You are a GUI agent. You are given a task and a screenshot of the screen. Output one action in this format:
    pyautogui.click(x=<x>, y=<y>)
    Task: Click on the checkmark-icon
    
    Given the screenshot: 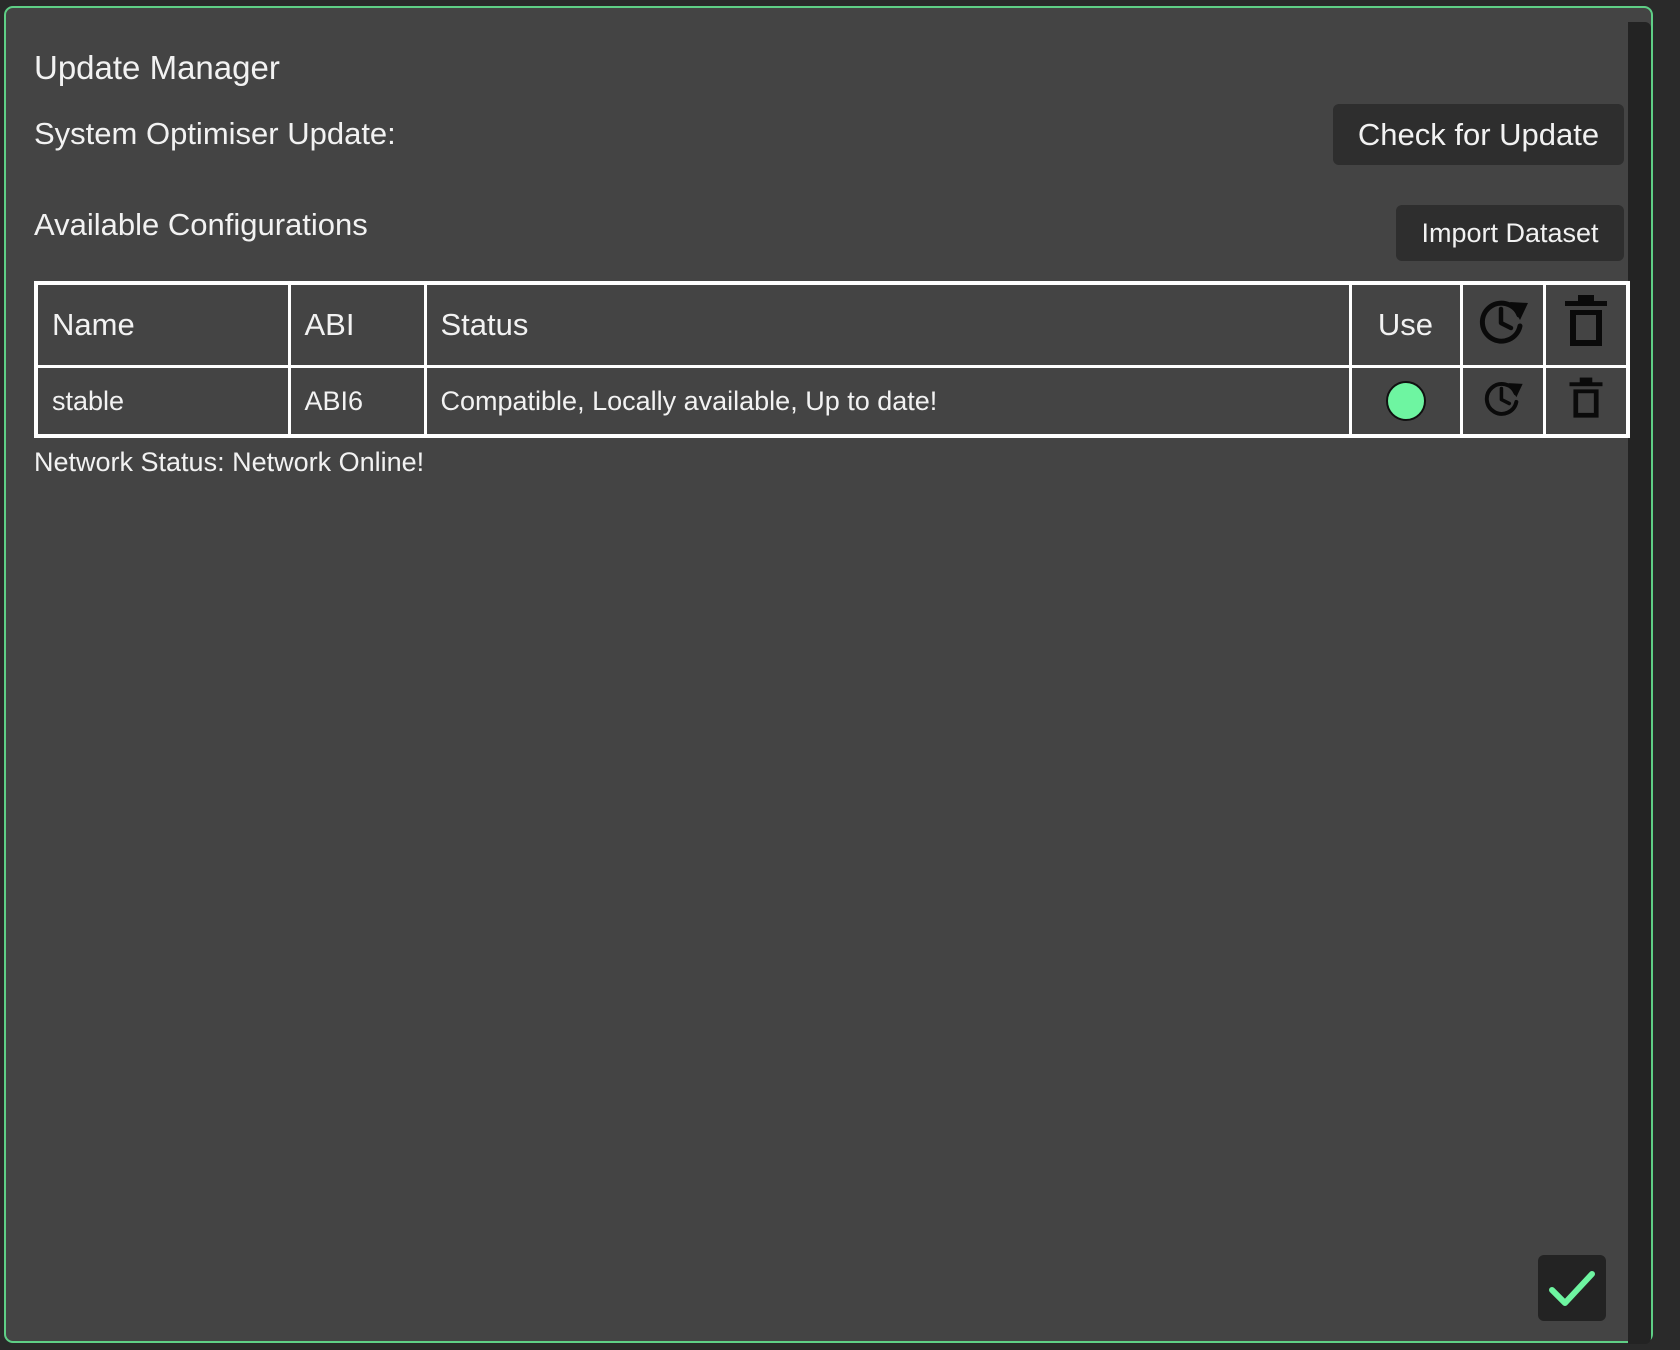 What is the action you would take?
    pyautogui.click(x=1572, y=1288)
    